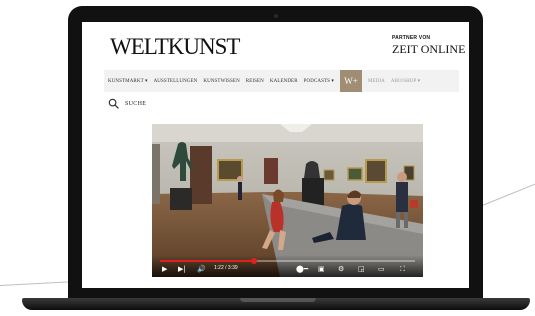 This screenshot has width=535, height=316. What do you see at coordinates (411, 38) in the screenshot?
I see `partner-label: PARTNER VON` at bounding box center [411, 38].